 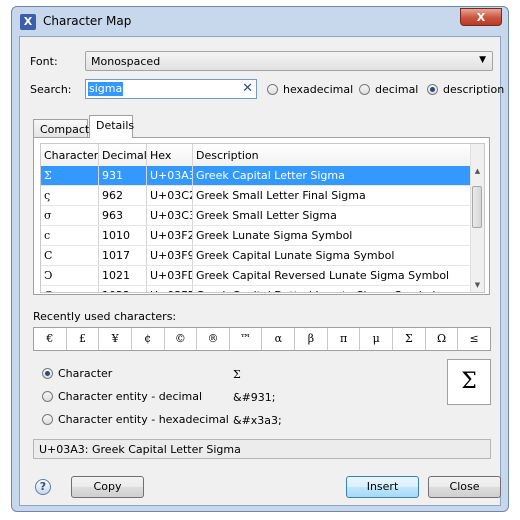 What do you see at coordinates (266, 215) in the screenshot?
I see `table-cell-description: Greek Small Letter Sigma` at bounding box center [266, 215].